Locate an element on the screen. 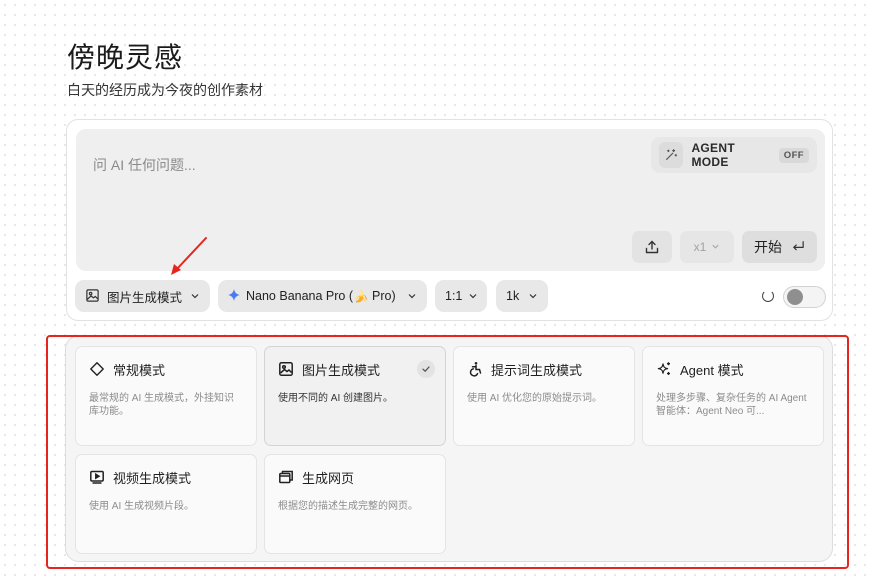 The image size is (872, 584). mode-card-desc: 使用不同的 AI 创建图片。 is located at coordinates (336, 398).